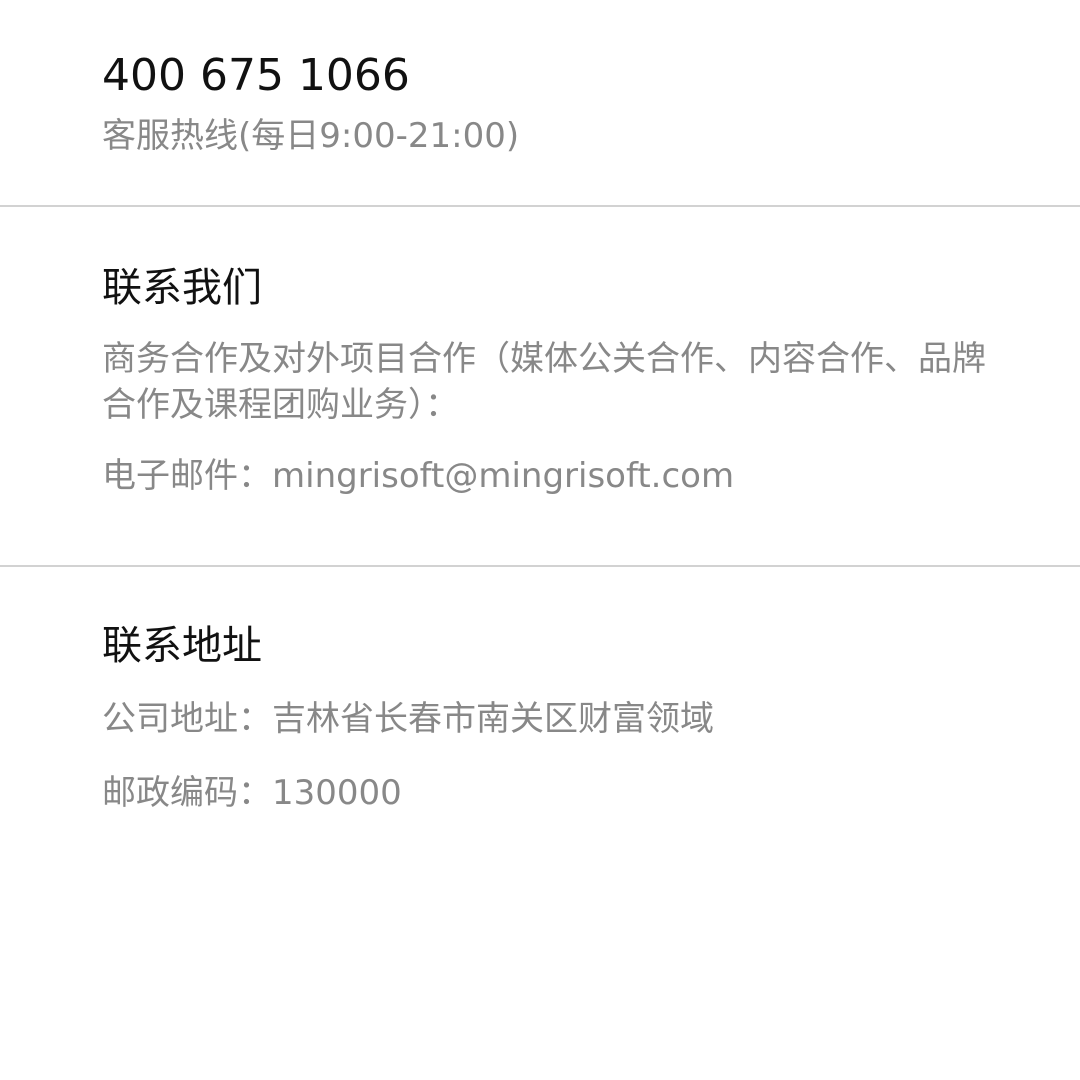  What do you see at coordinates (551, 476) in the screenshot?
I see `contact-email: 电子邮件：mingrisoft@mingrisoft.com` at bounding box center [551, 476].